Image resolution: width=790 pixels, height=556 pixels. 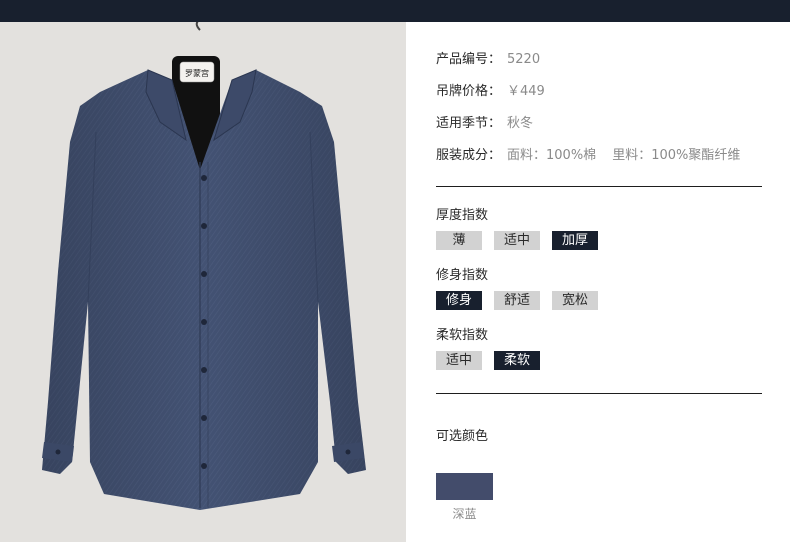 I want to click on fit-option-loose: 宽松, so click(x=575, y=300).